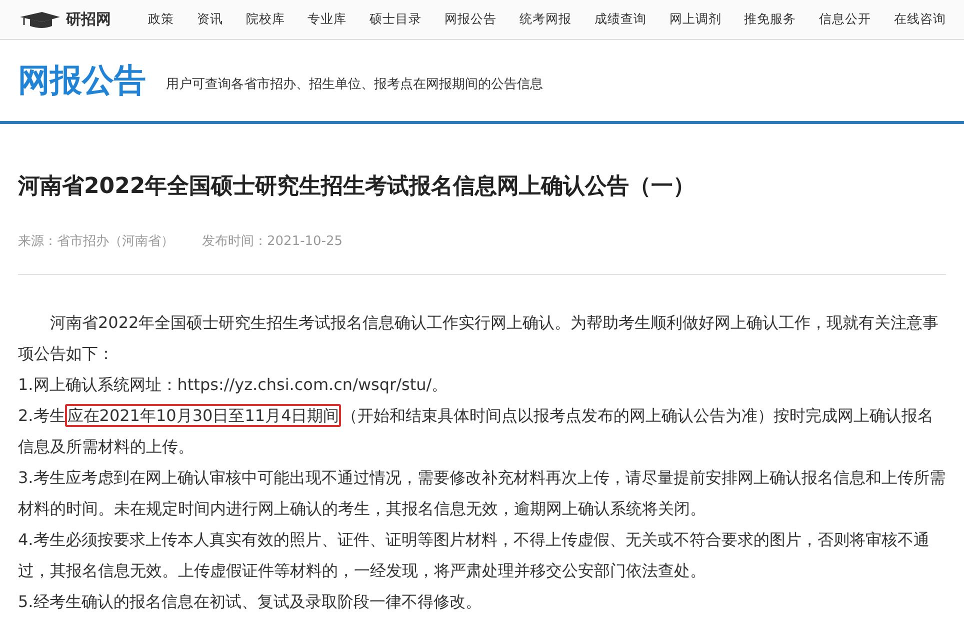  Describe the element at coordinates (40, 20) in the screenshot. I see `graduation-cap-icon` at that location.